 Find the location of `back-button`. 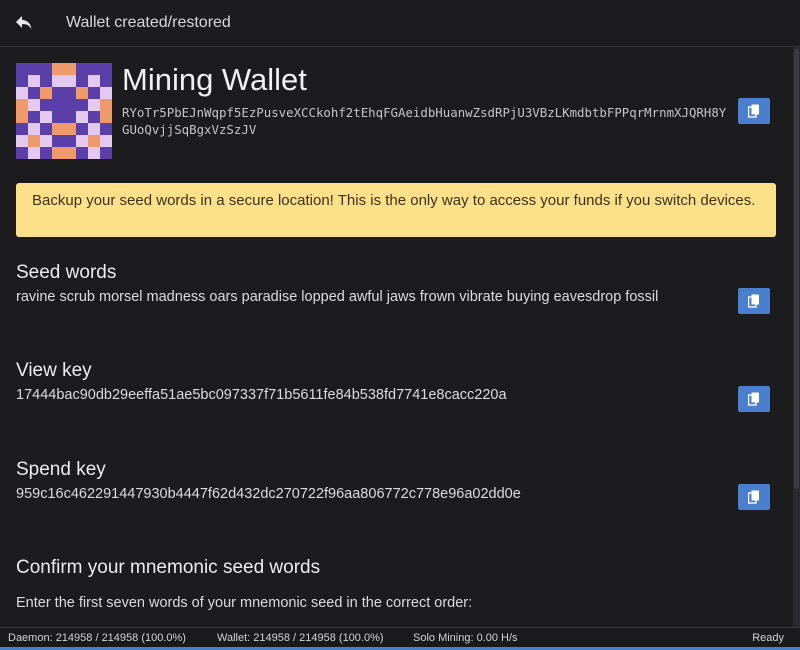

back-button is located at coordinates (24, 23).